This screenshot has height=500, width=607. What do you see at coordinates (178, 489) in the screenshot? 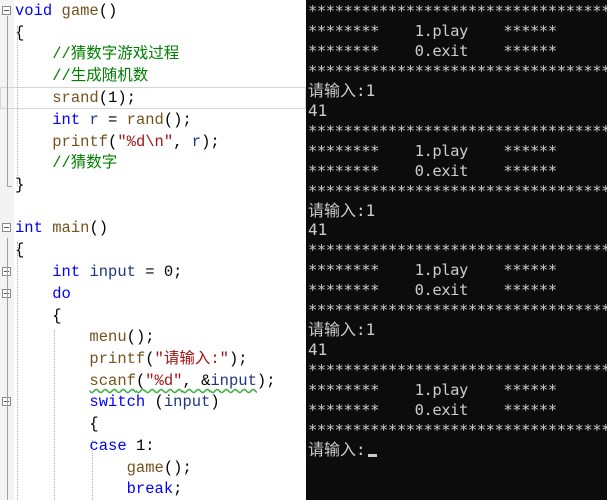
I see `code-token: ;` at bounding box center [178, 489].